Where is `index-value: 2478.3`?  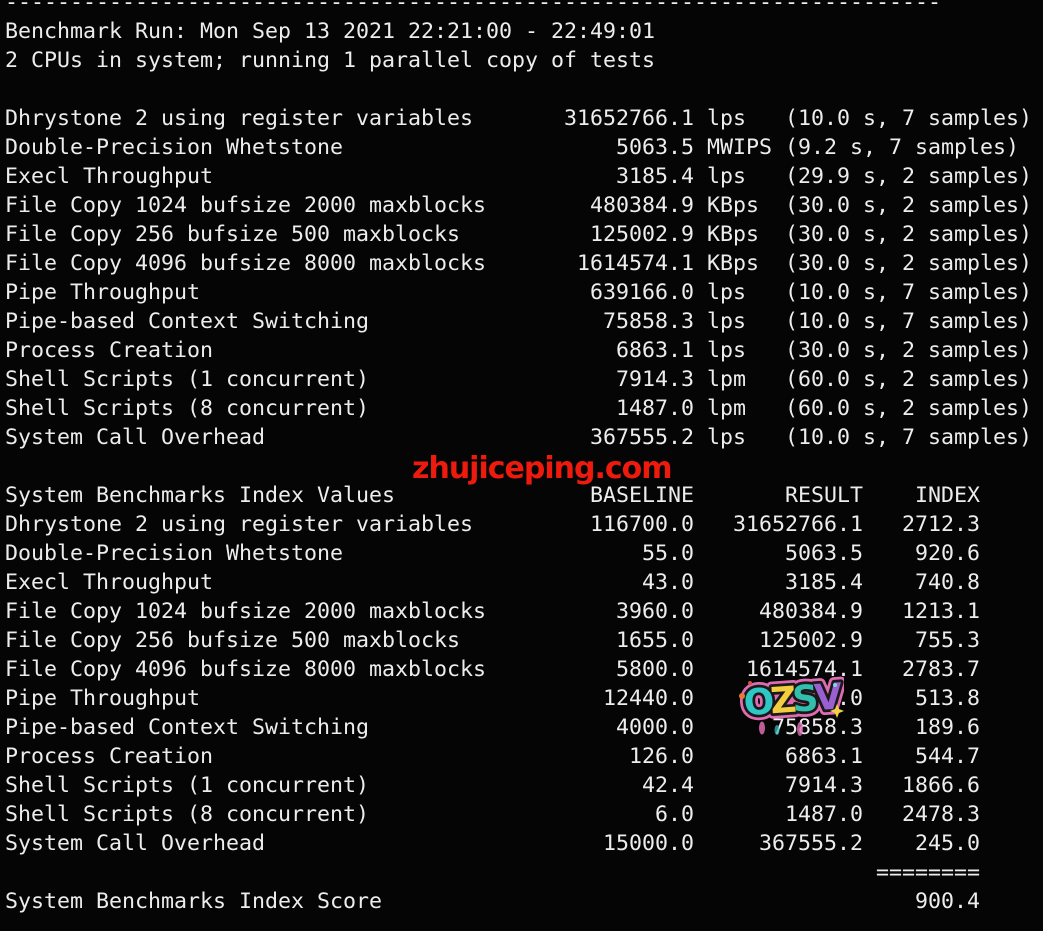 index-value: 2478.3 is located at coordinates (941, 814).